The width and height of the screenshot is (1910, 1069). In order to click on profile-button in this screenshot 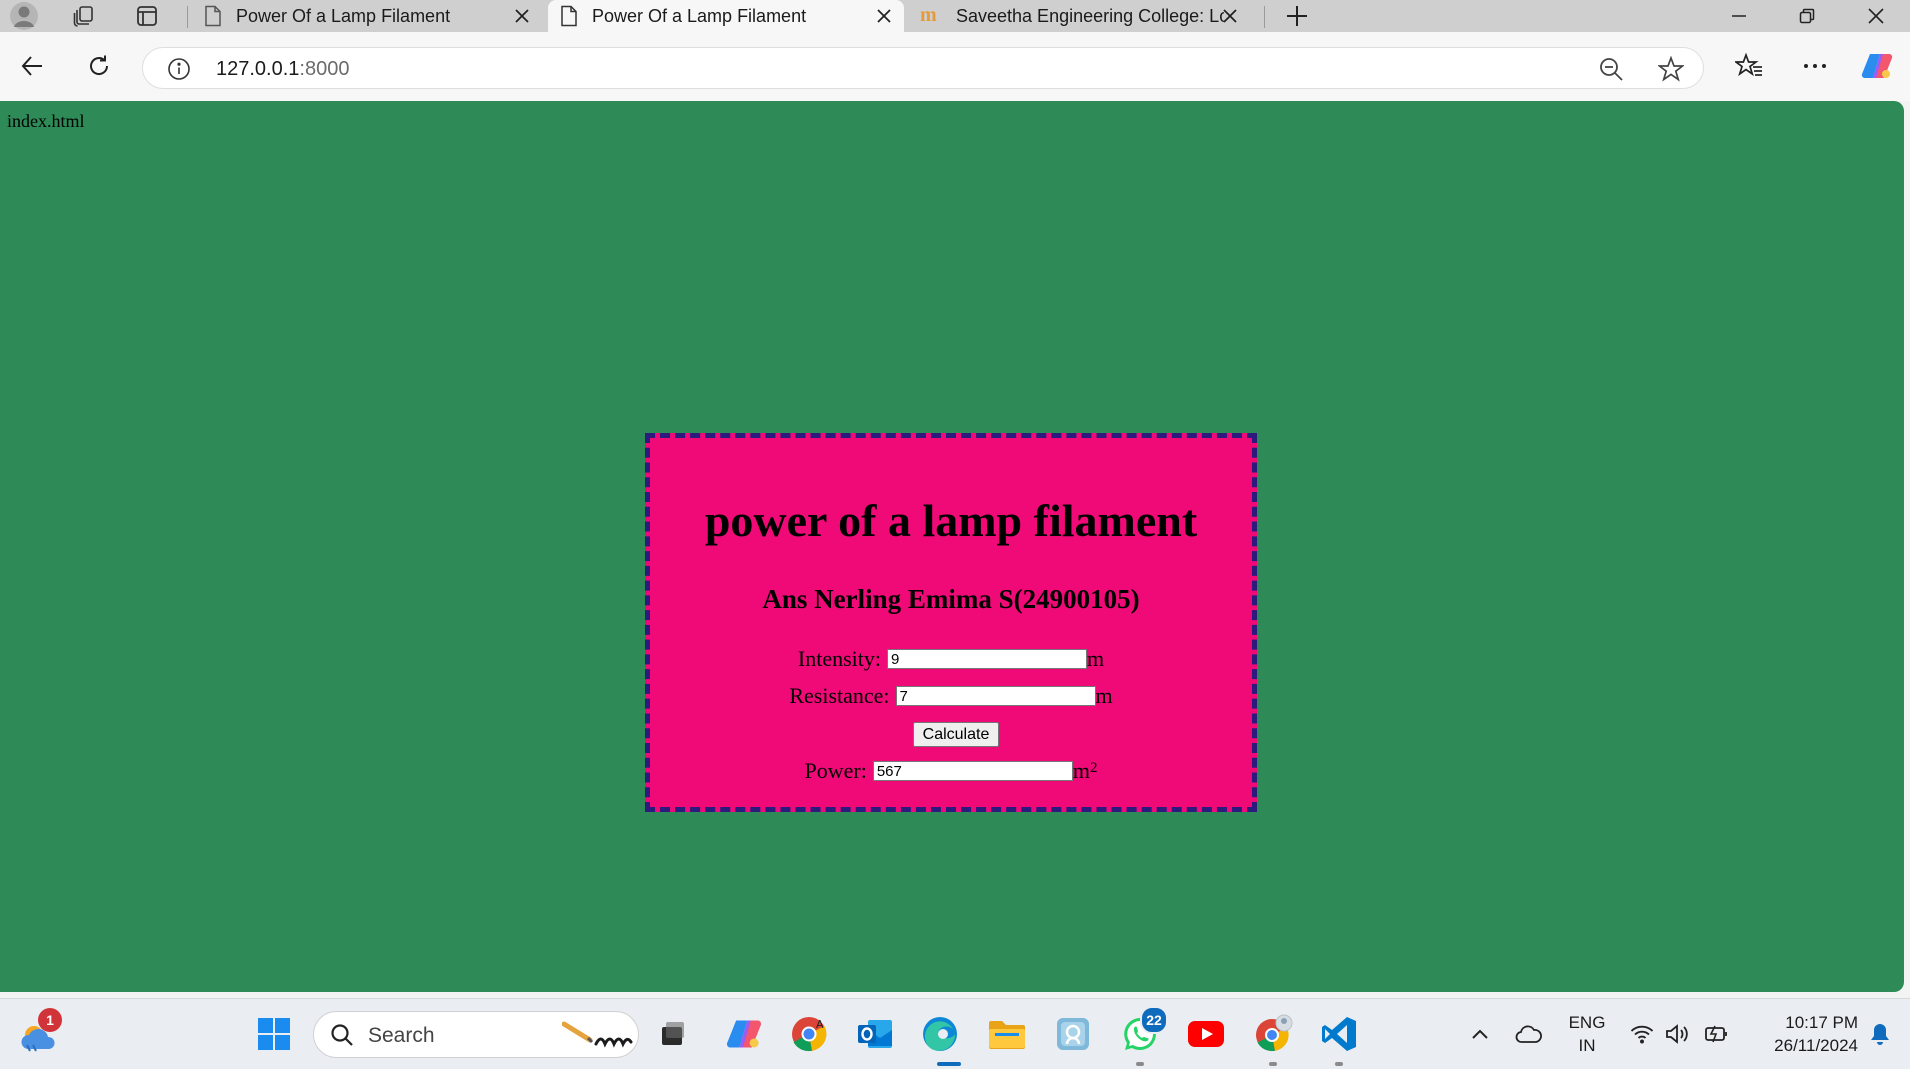, I will do `click(24, 16)`.